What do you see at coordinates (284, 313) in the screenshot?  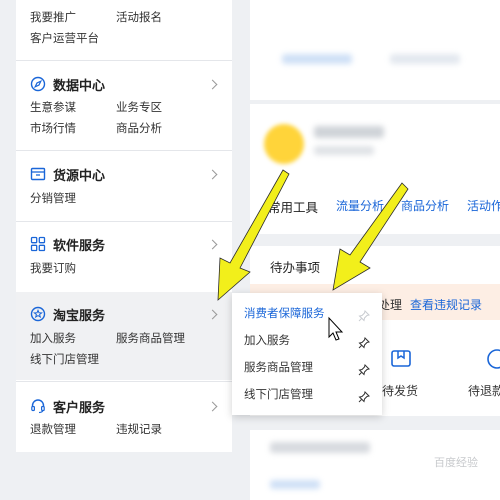 I see `submenu-label: 消费者保障服务` at bounding box center [284, 313].